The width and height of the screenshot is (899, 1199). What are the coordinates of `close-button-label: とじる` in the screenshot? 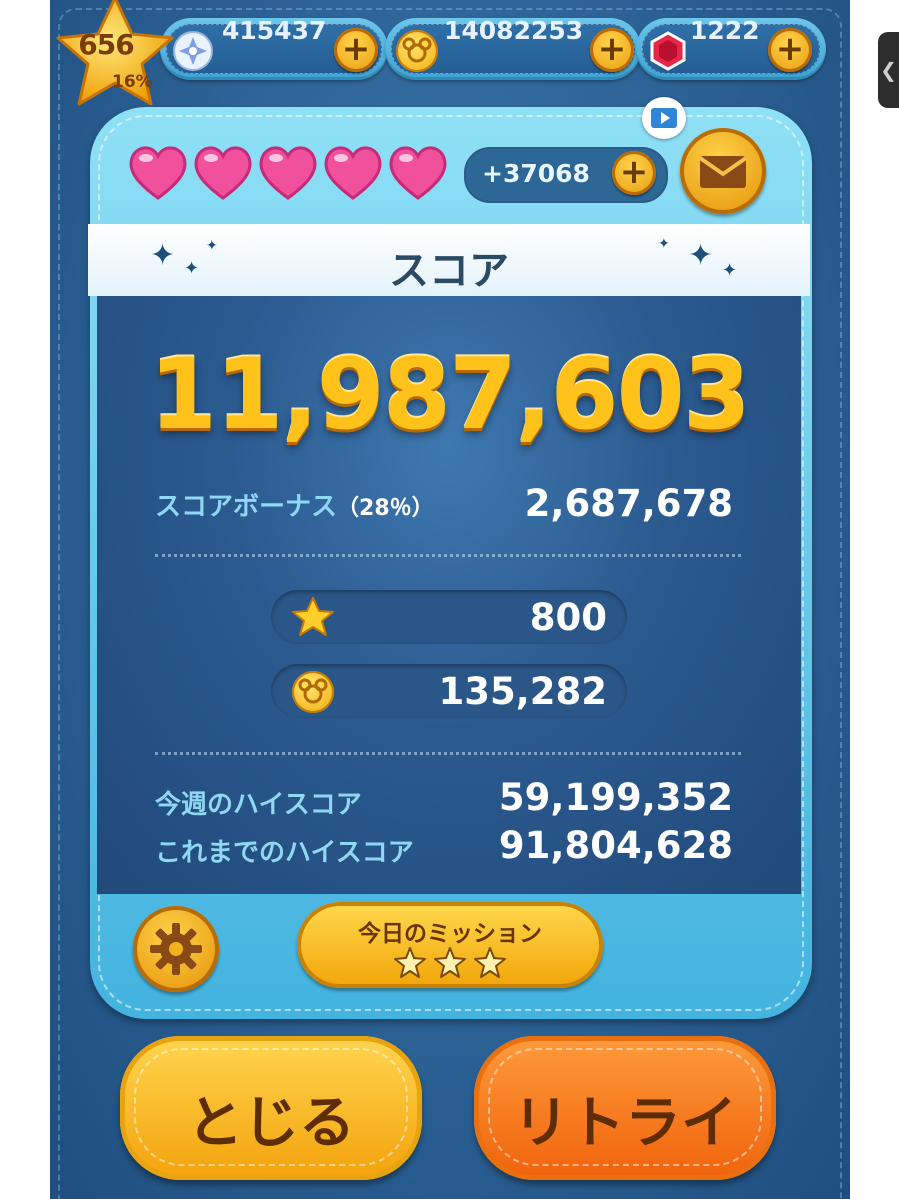 It's located at (271, 1123).